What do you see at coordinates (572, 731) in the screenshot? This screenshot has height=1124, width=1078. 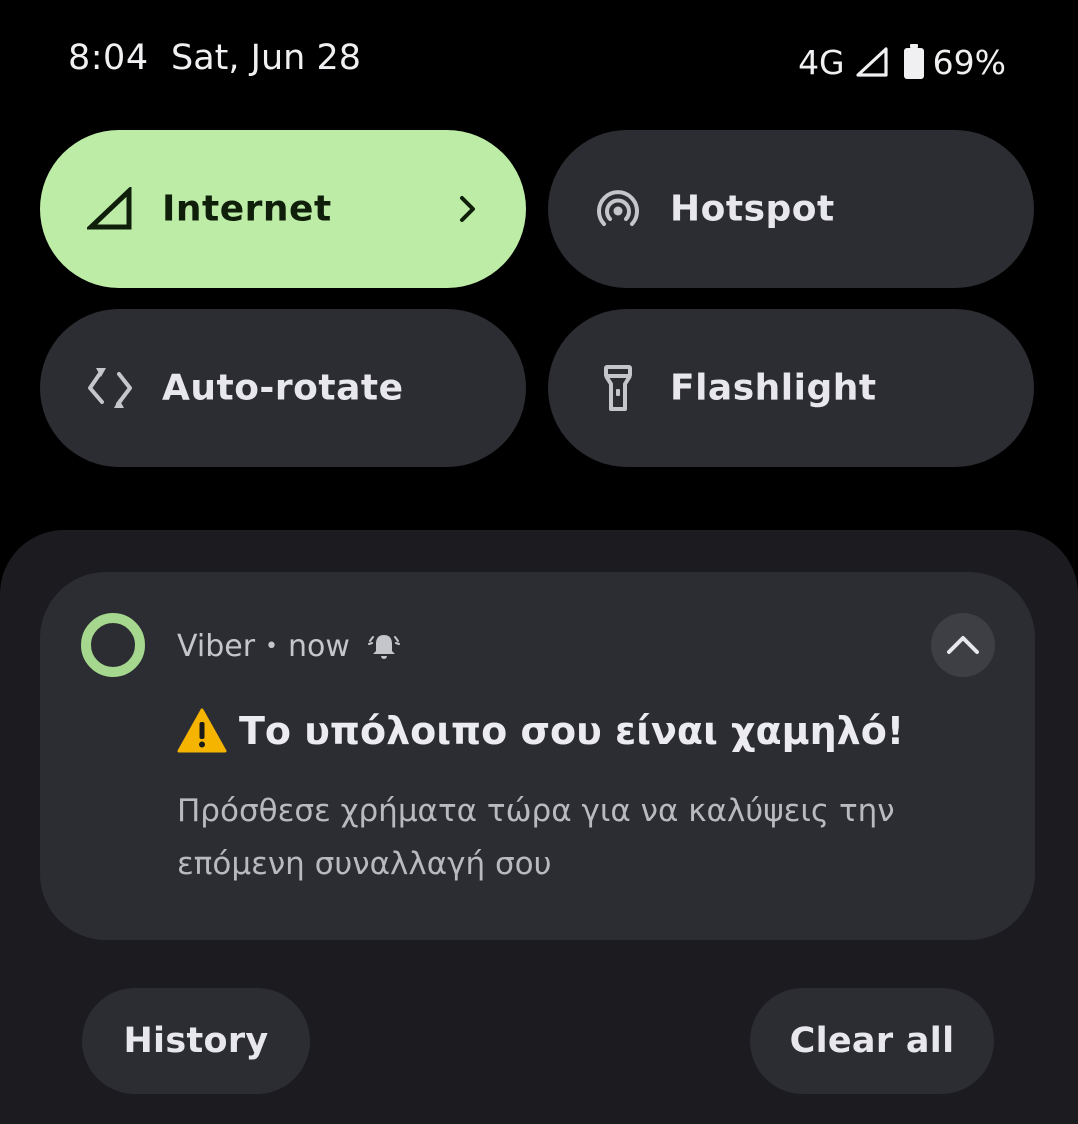 I see `notification-title-text: Το υπόλοιπο σου είναι χαμηλό!` at bounding box center [572, 731].